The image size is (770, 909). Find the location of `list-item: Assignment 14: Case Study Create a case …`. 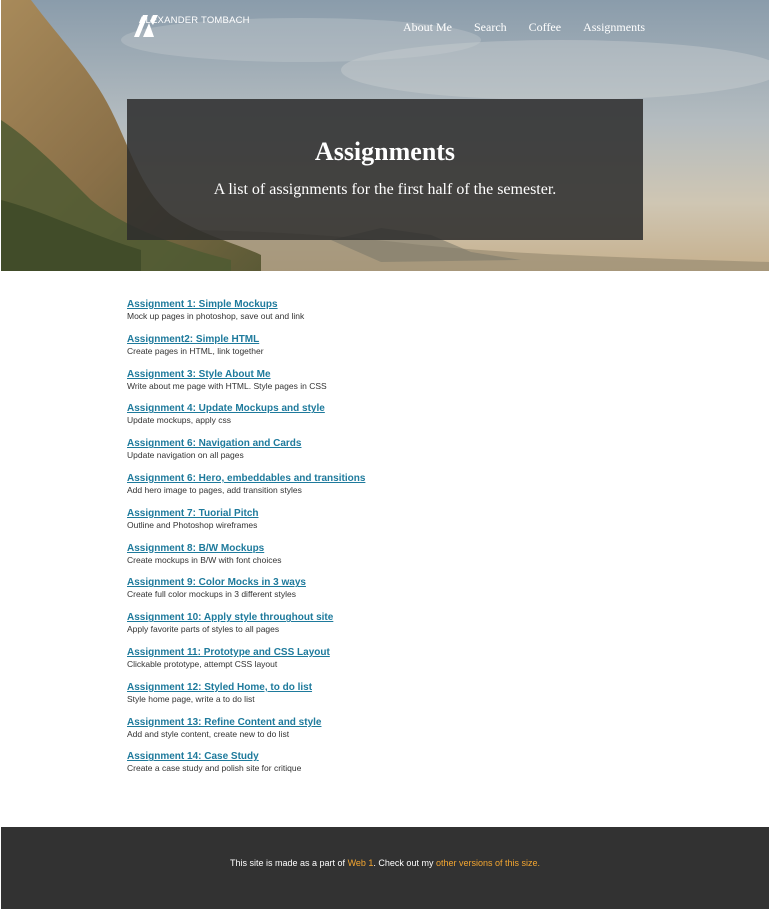

list-item: Assignment 14: Case Study Create a case … is located at coordinates (337, 767).